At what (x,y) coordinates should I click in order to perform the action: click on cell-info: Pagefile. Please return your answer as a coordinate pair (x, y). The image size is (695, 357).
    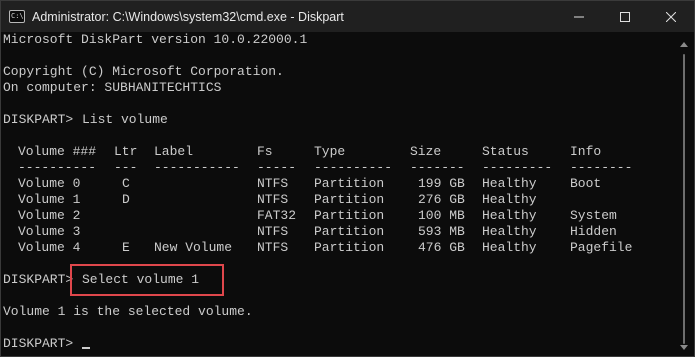
    Looking at the image, I should click on (601, 247).